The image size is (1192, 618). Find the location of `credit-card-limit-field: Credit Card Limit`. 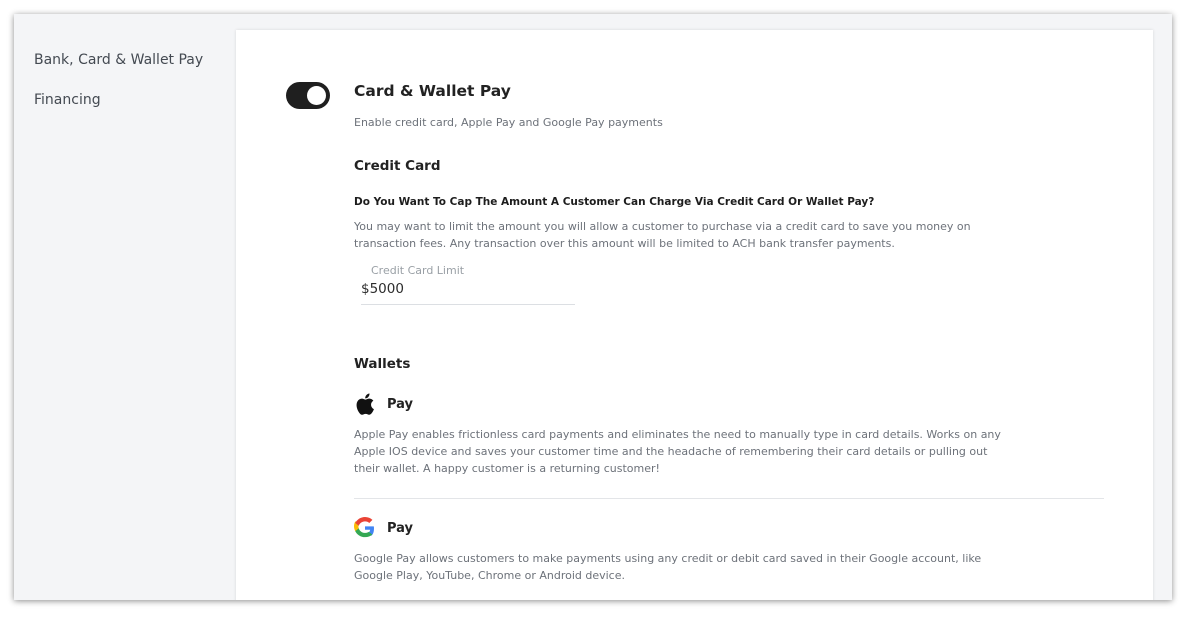

credit-card-limit-field: Credit Card Limit is located at coordinates (468, 283).